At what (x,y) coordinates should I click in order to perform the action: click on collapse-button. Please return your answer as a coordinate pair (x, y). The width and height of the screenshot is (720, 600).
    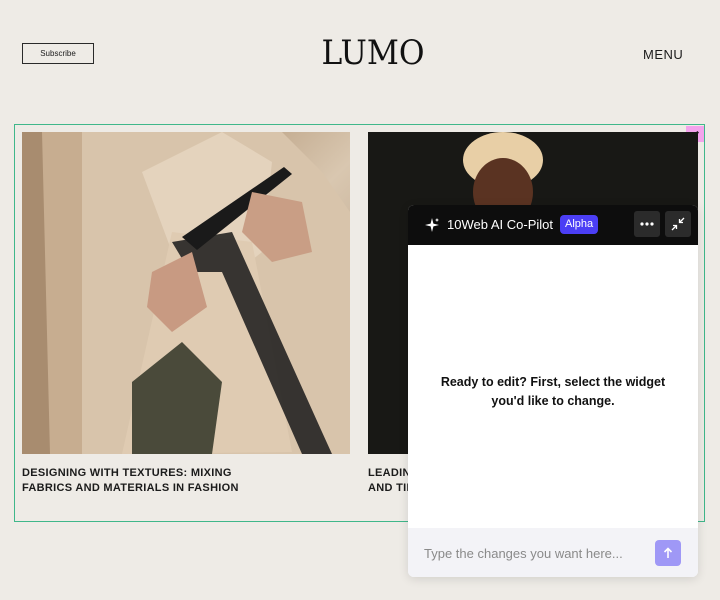
    Looking at the image, I should click on (678, 224).